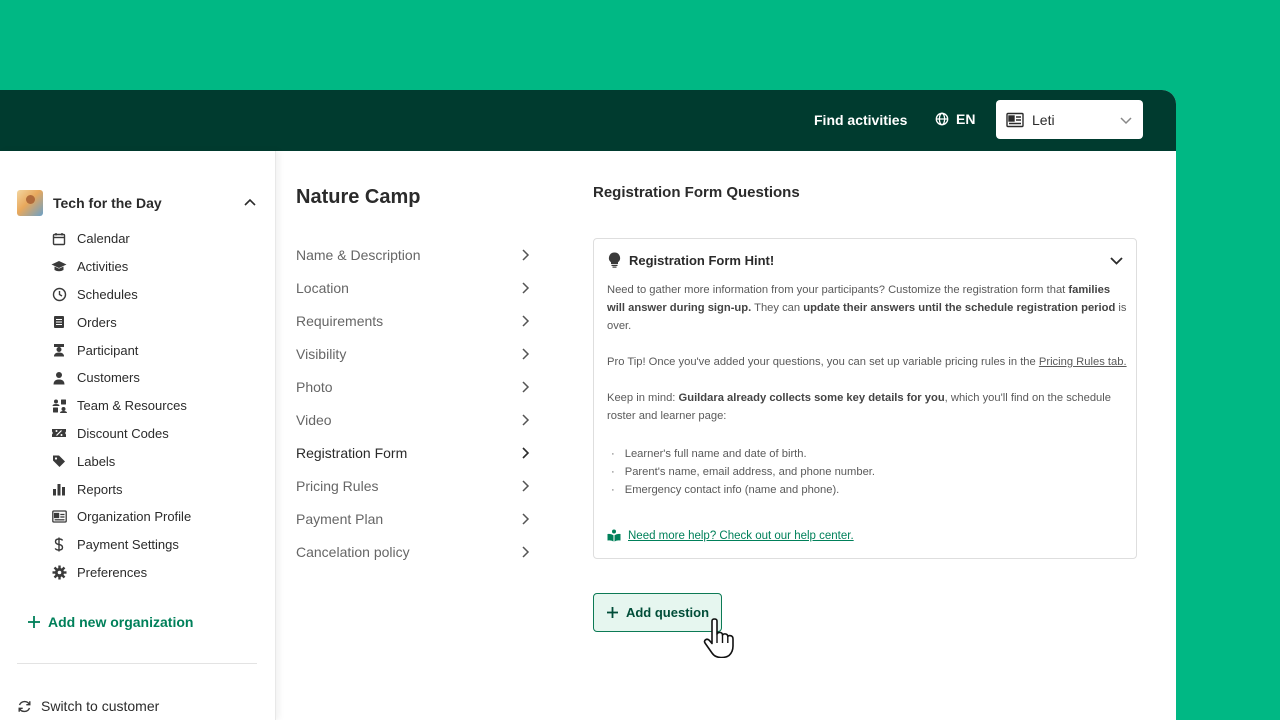  Describe the element at coordinates (337, 486) in the screenshot. I see `settings-item-label: Pricing Rules` at that location.